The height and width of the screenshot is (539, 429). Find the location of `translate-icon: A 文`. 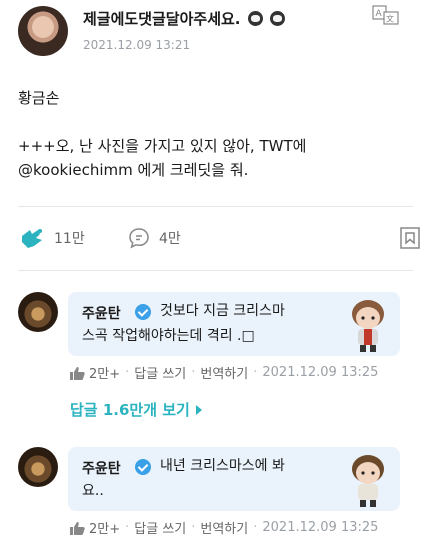

translate-icon: A 文 is located at coordinates (386, 15).